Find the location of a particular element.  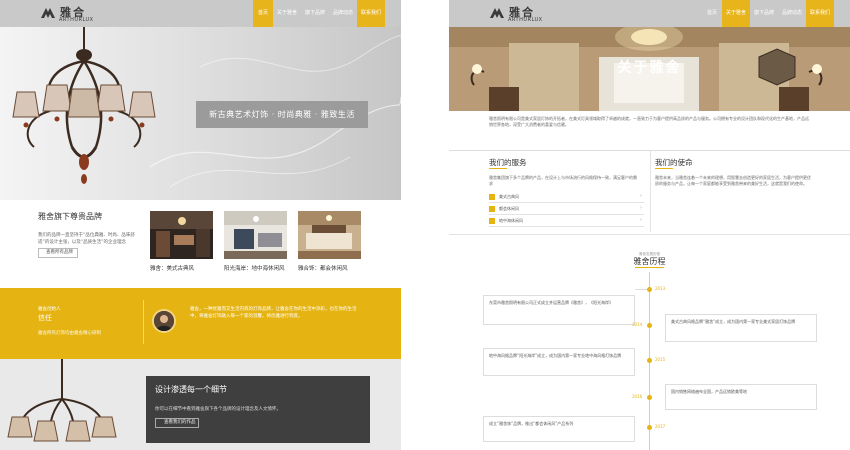

timeline-year-4: 2016 is located at coordinates (637, 396).